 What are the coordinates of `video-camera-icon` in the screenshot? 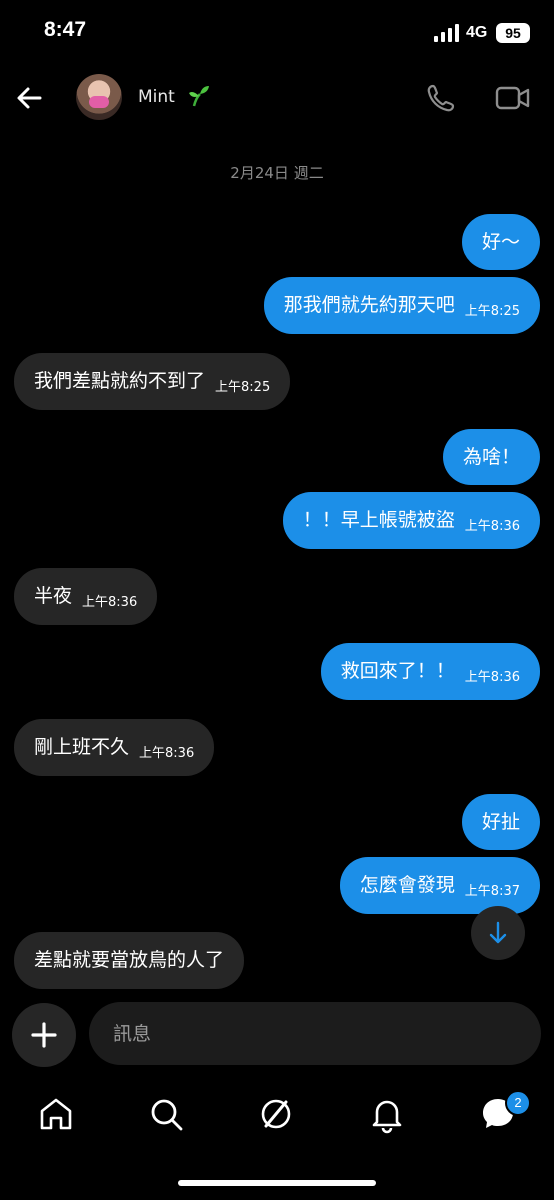 It's located at (513, 98).